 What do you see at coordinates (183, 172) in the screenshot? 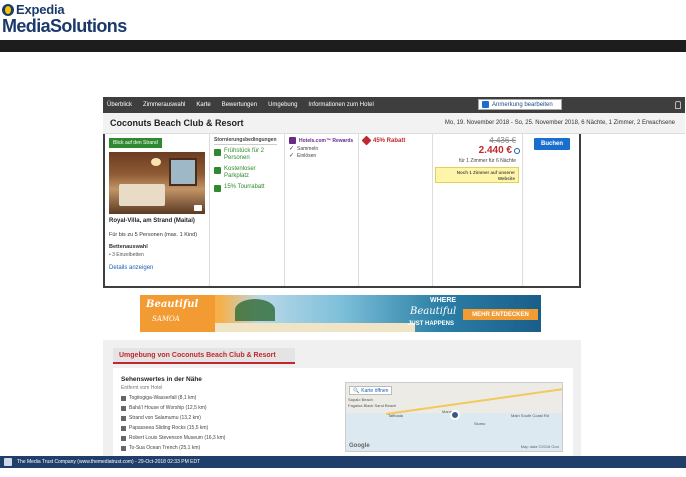
I see `photo-window` at bounding box center [183, 172].